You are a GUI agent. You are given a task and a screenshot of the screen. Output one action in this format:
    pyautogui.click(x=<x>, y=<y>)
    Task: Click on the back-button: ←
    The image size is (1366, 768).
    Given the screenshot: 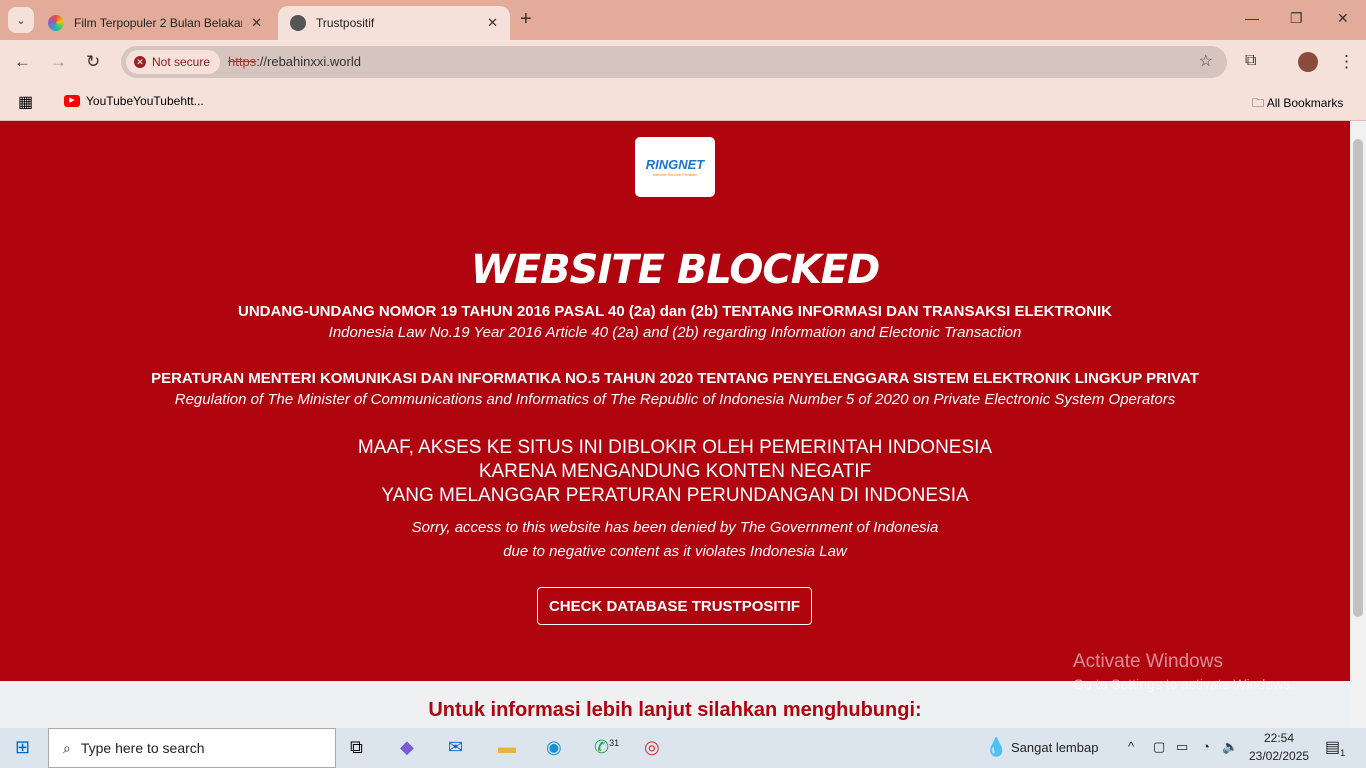 What is the action you would take?
    pyautogui.click(x=22, y=62)
    